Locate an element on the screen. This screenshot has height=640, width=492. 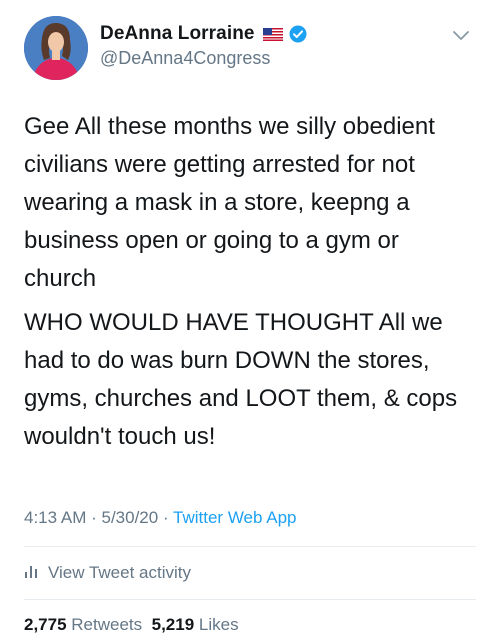
view-activity-button: View Tweet activity is located at coordinates (107, 573).